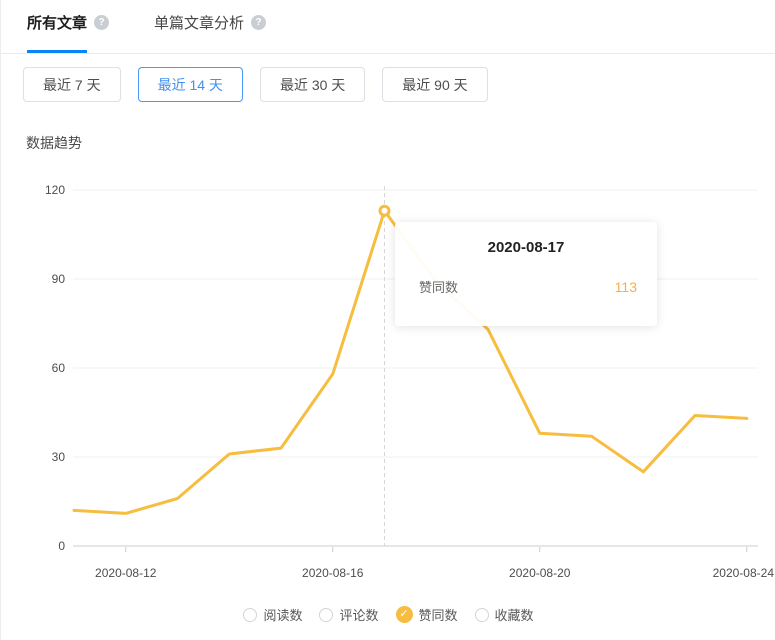 This screenshot has height=640, width=775. What do you see at coordinates (514, 615) in the screenshot?
I see `legend-label: 收藏数` at bounding box center [514, 615].